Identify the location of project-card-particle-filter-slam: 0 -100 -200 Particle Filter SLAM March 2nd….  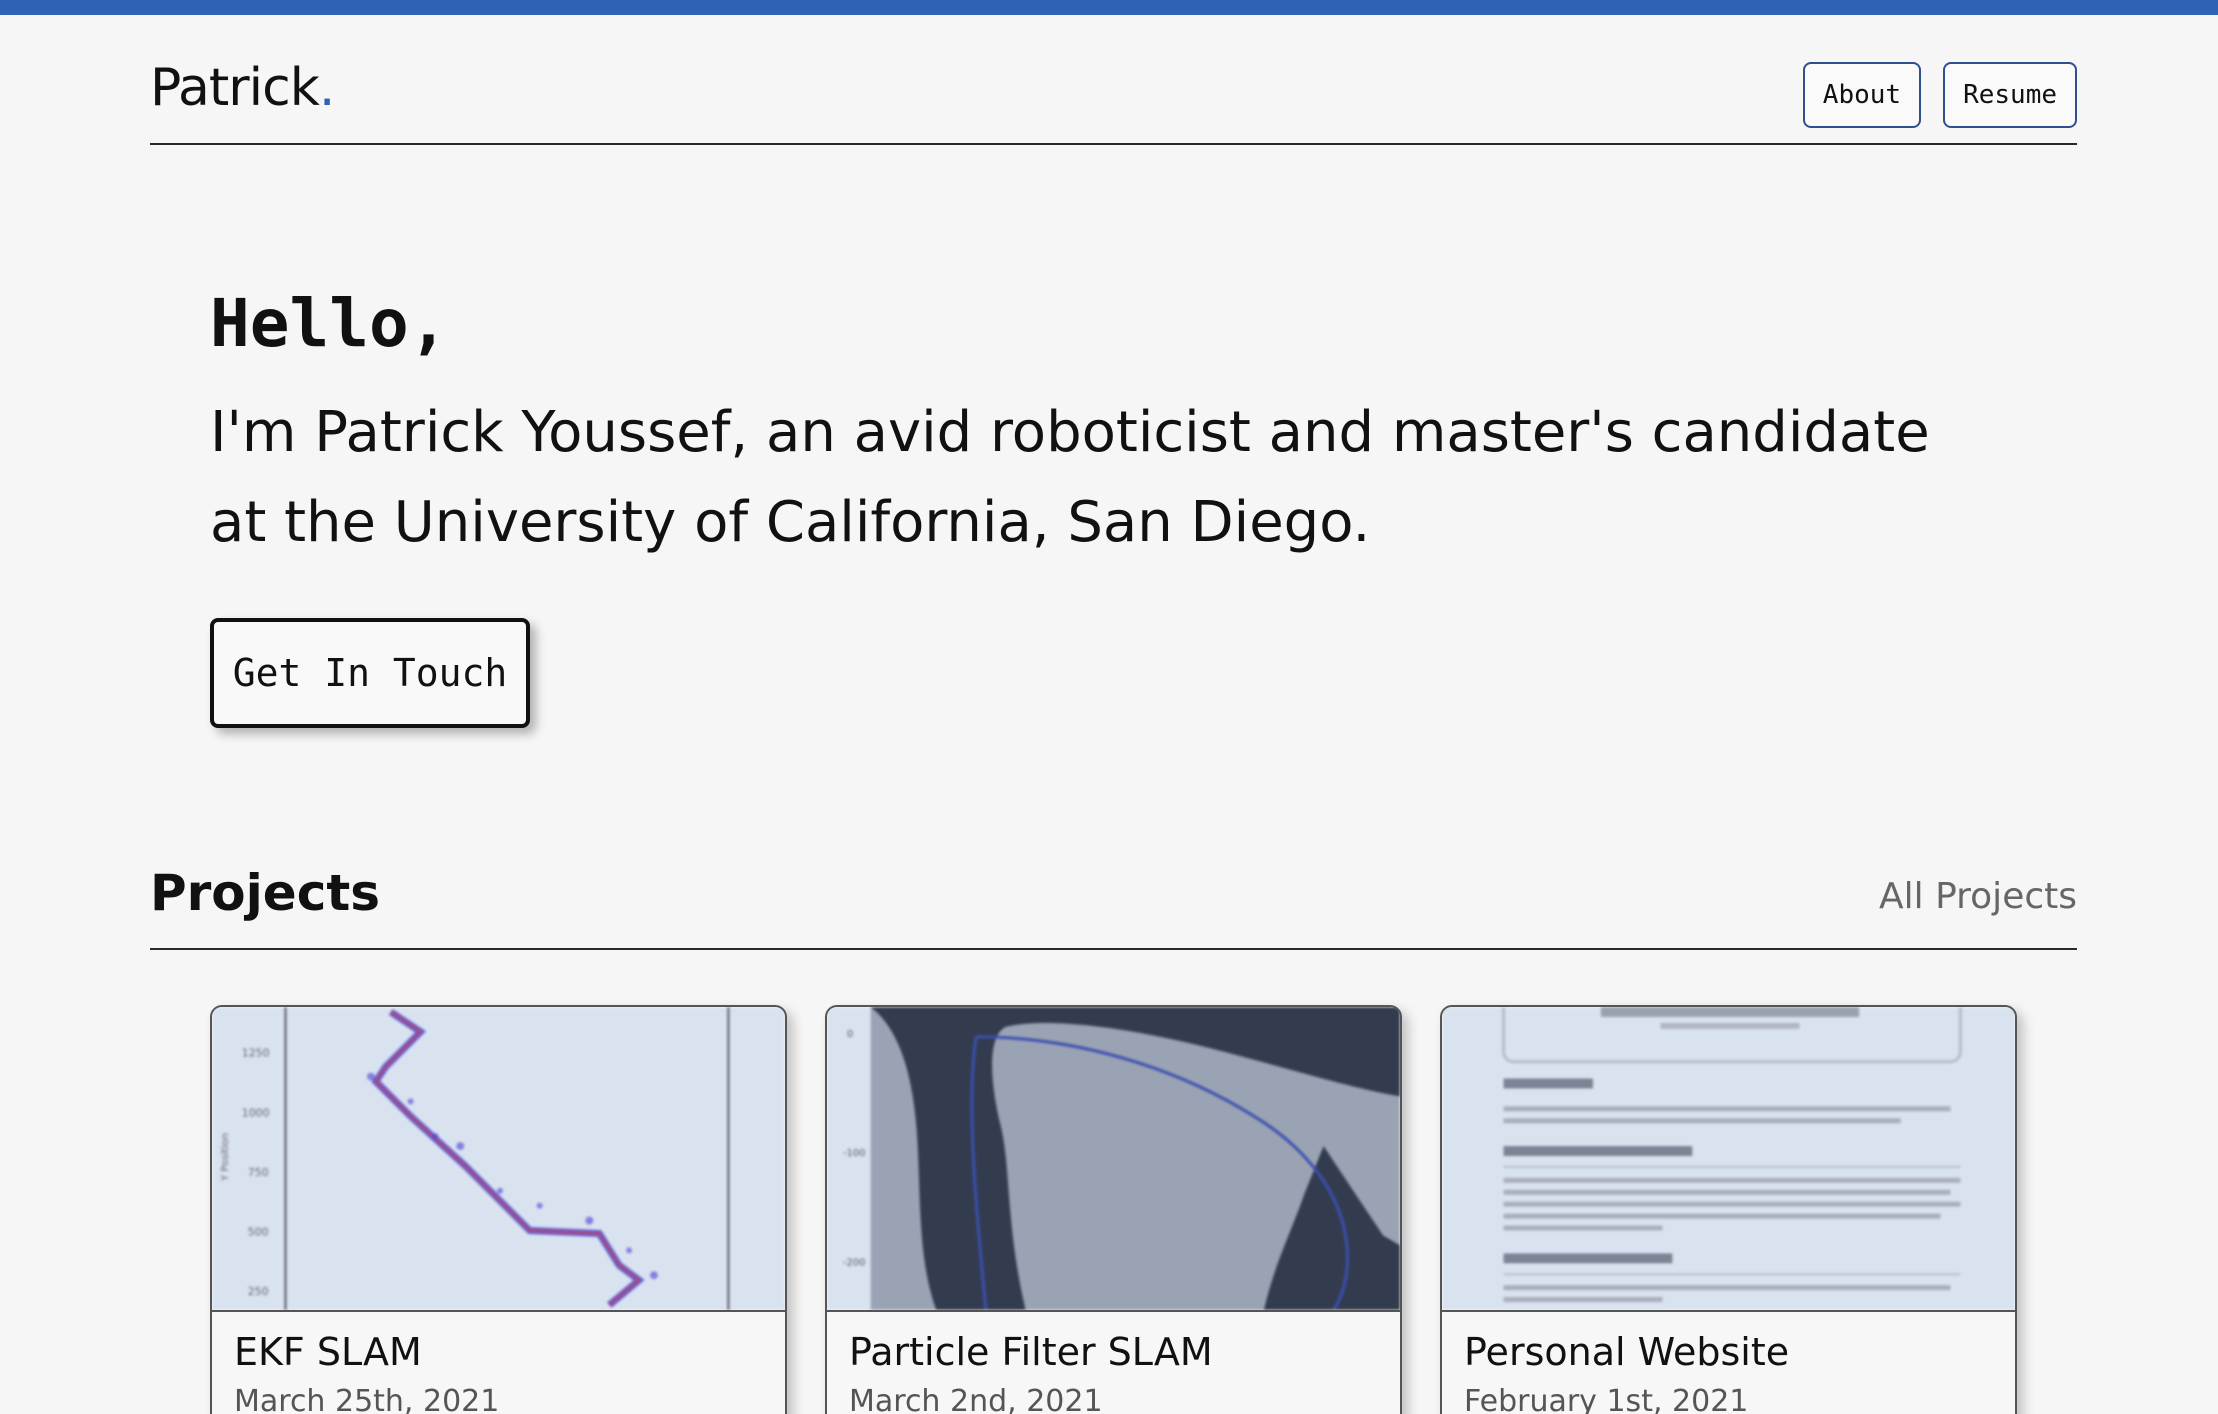
(1113, 1209).